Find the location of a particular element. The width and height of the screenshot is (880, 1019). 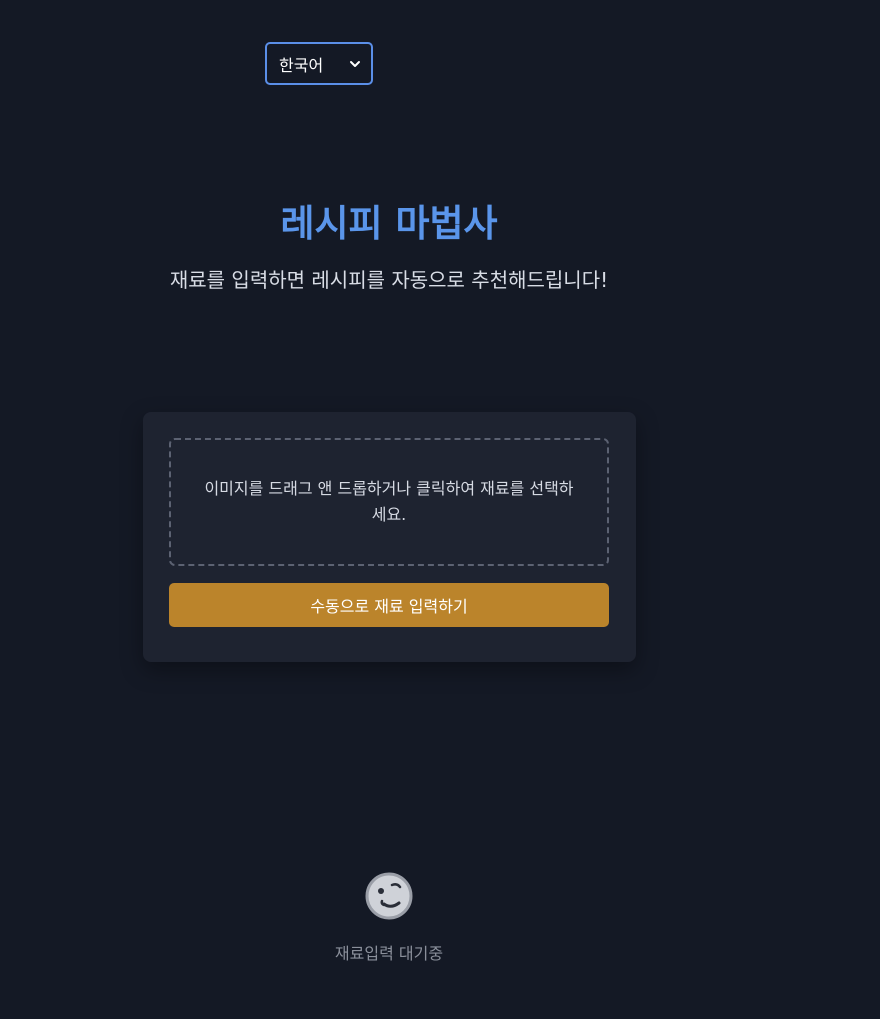

image-dropzone: 이미지를 드래그 앤 드롭하거나 클릭하여 재료를 선택하세요. is located at coordinates (389, 502).